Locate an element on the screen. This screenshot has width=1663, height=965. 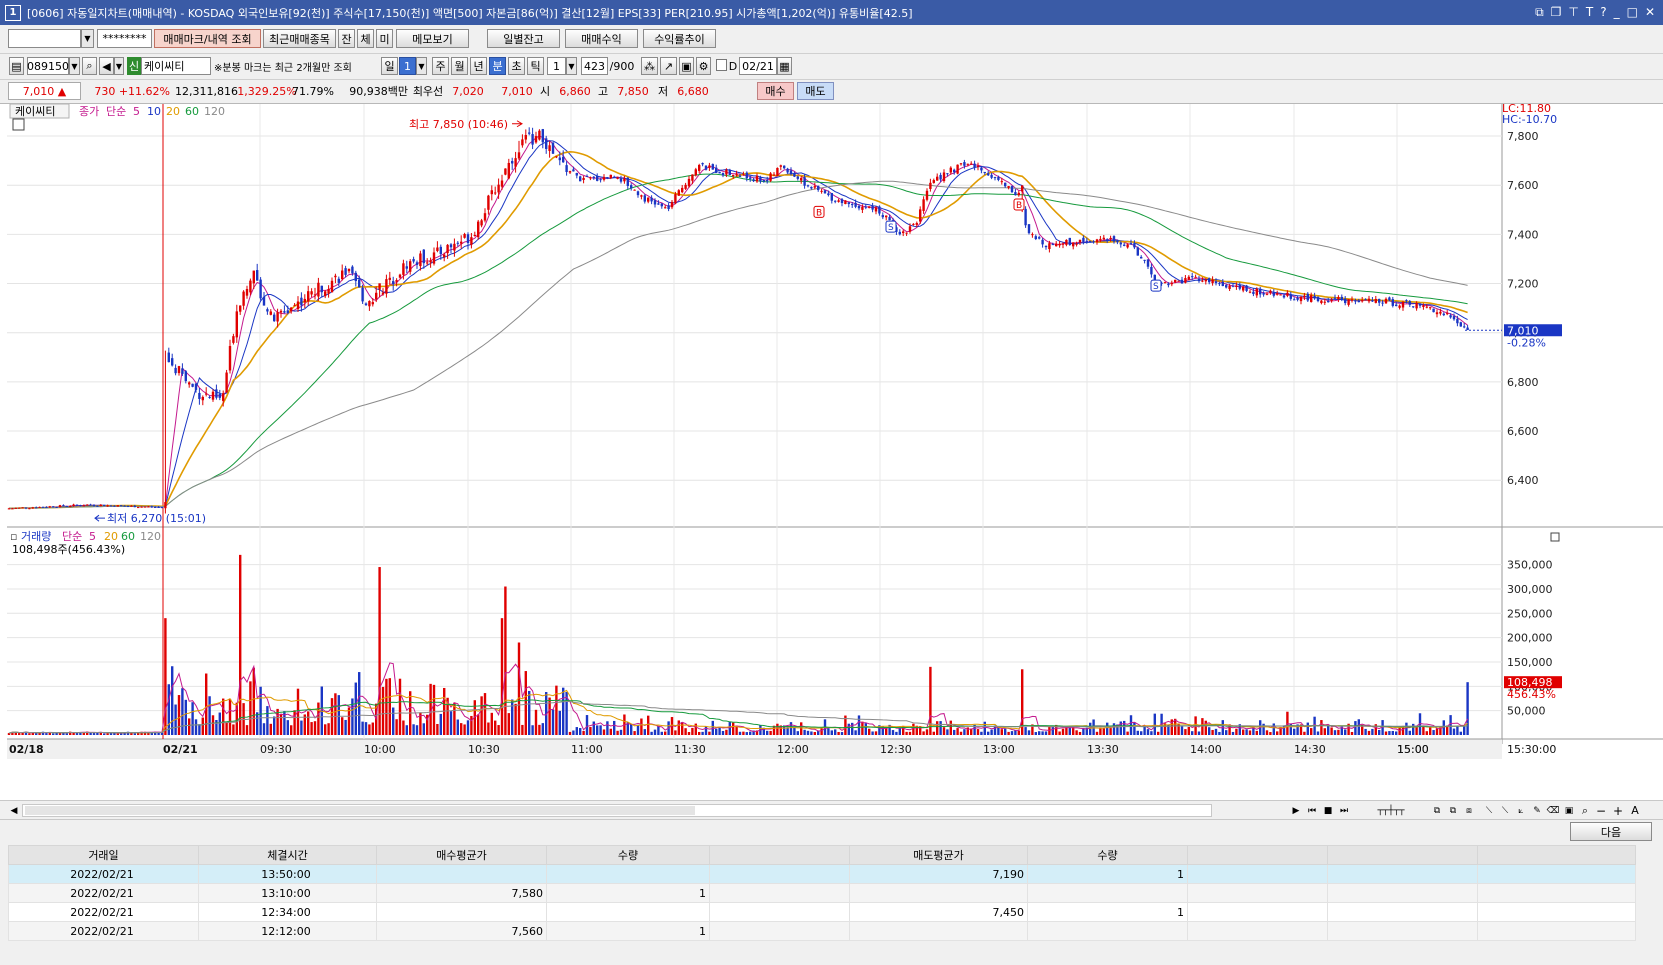
period-year-button: 년 is located at coordinates (478, 66).